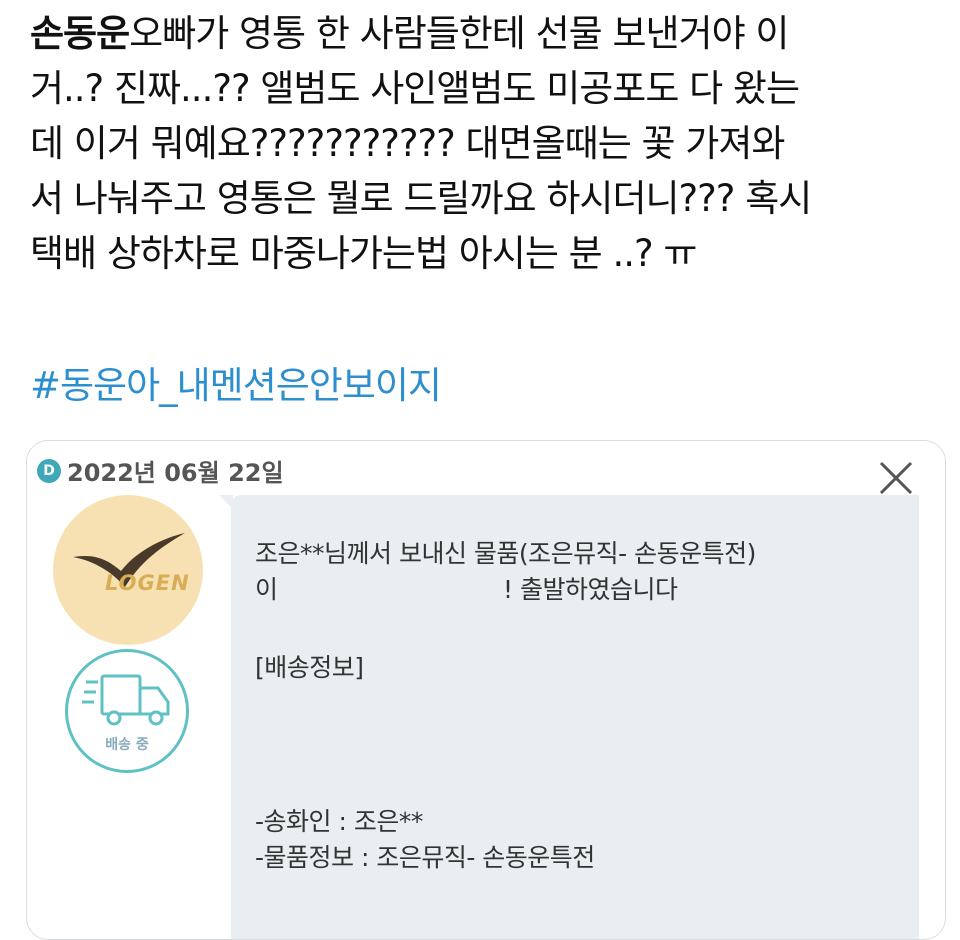 The height and width of the screenshot is (940, 960). I want to click on close-icon, so click(896, 478).